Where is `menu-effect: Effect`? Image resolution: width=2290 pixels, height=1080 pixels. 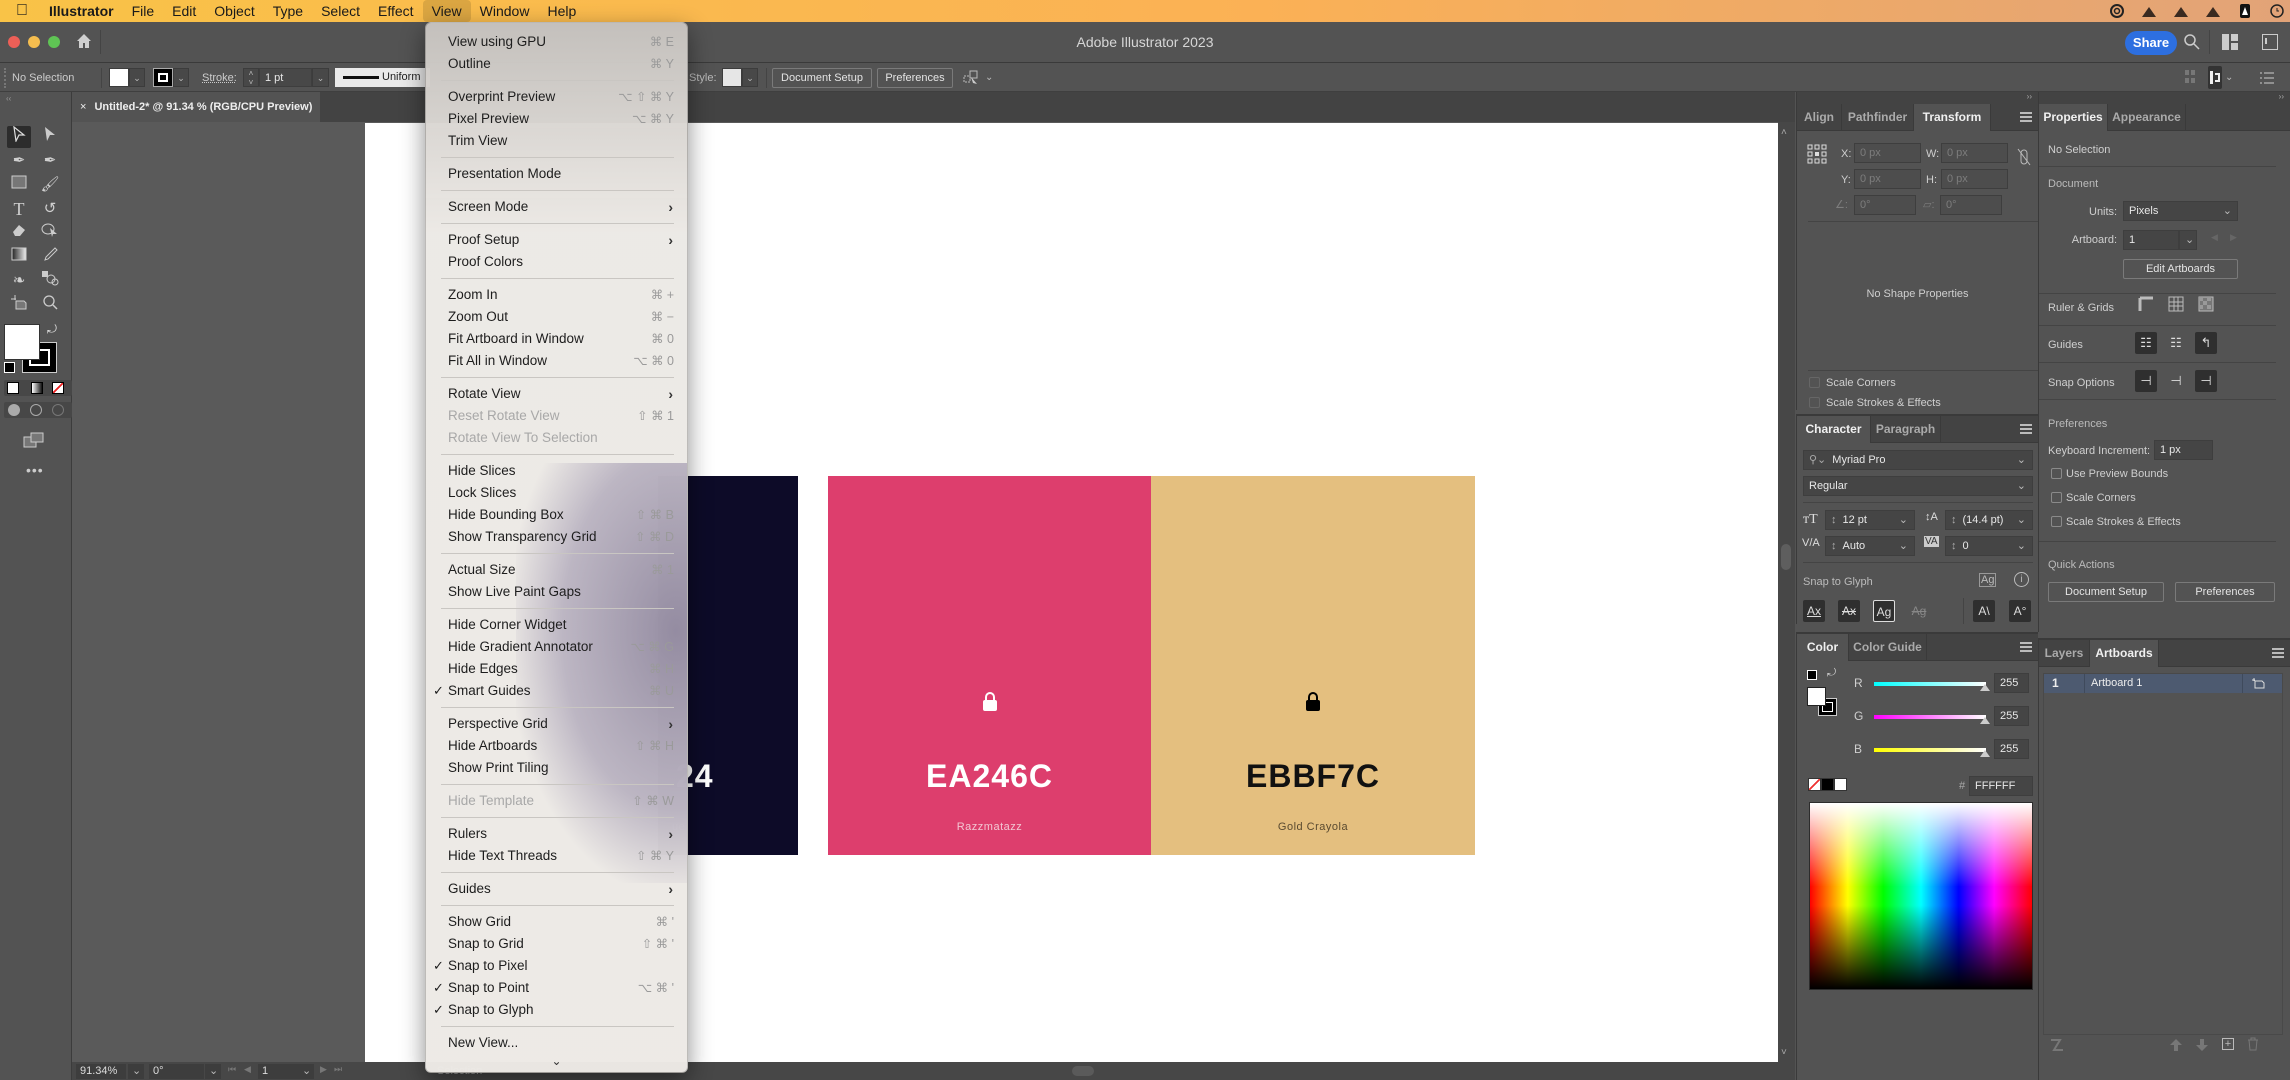 menu-effect: Effect is located at coordinates (396, 11).